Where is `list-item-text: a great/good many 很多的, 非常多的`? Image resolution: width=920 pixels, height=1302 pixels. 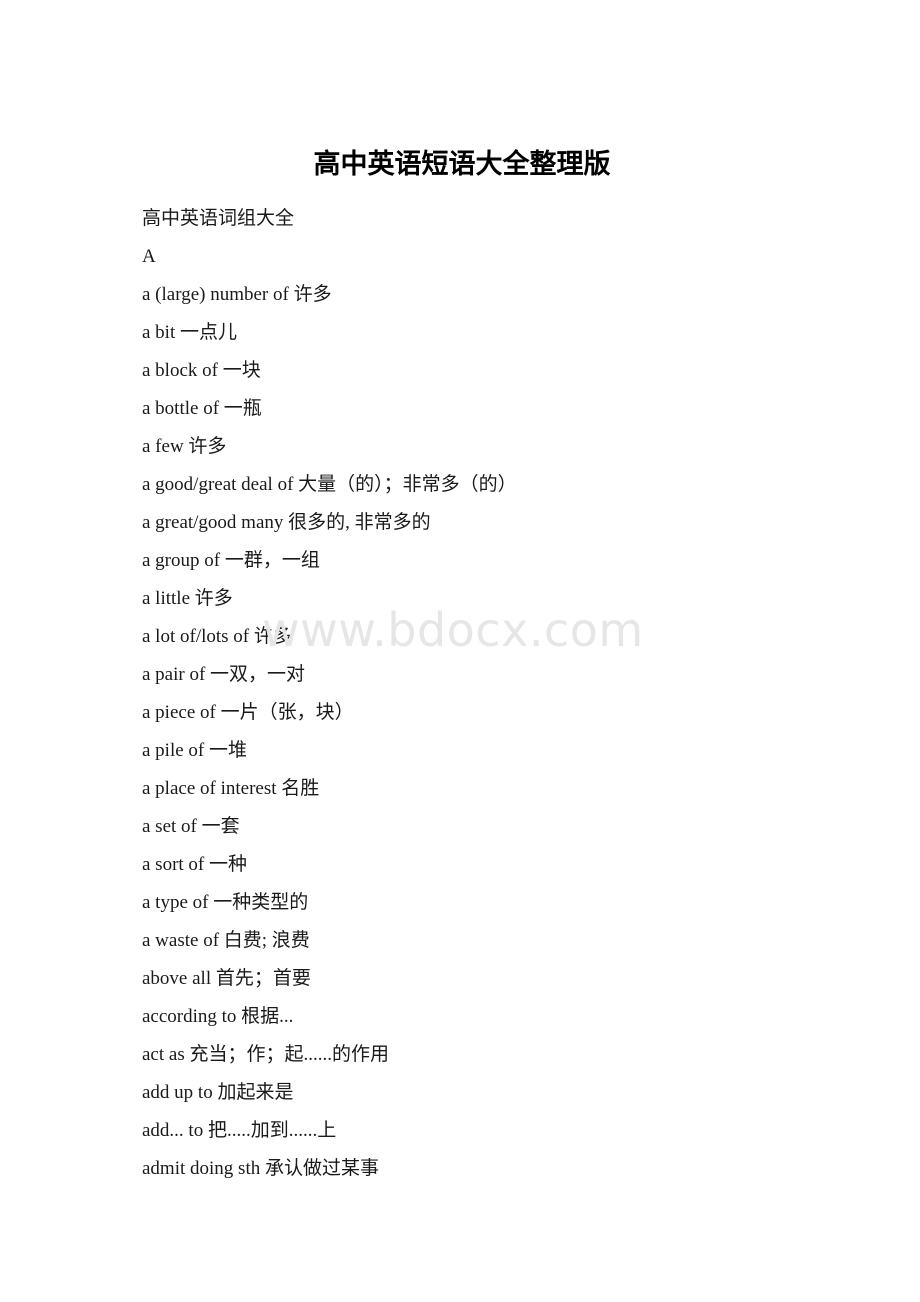 list-item-text: a great/good many 很多的, 非常多的 is located at coordinates (286, 522).